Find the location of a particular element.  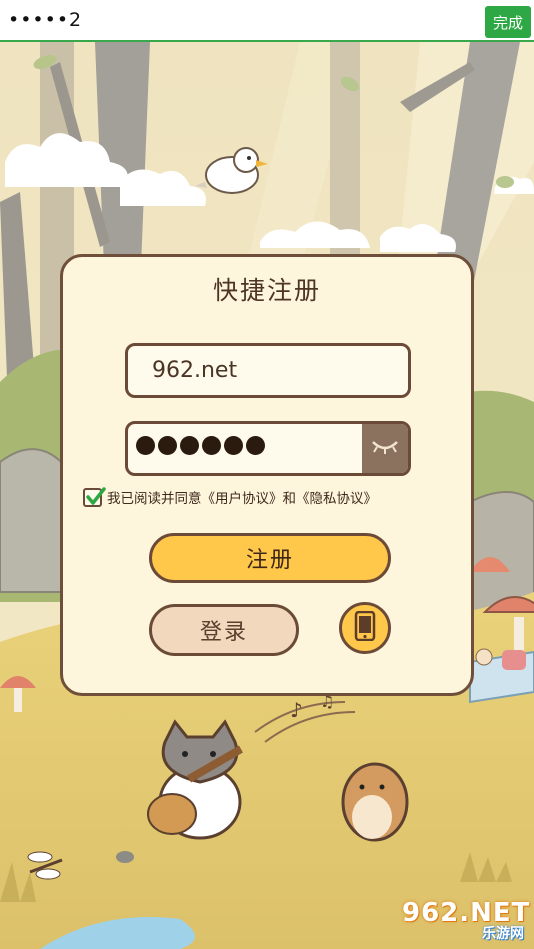

watermark-sub-text: 乐游网 is located at coordinates (503, 934).